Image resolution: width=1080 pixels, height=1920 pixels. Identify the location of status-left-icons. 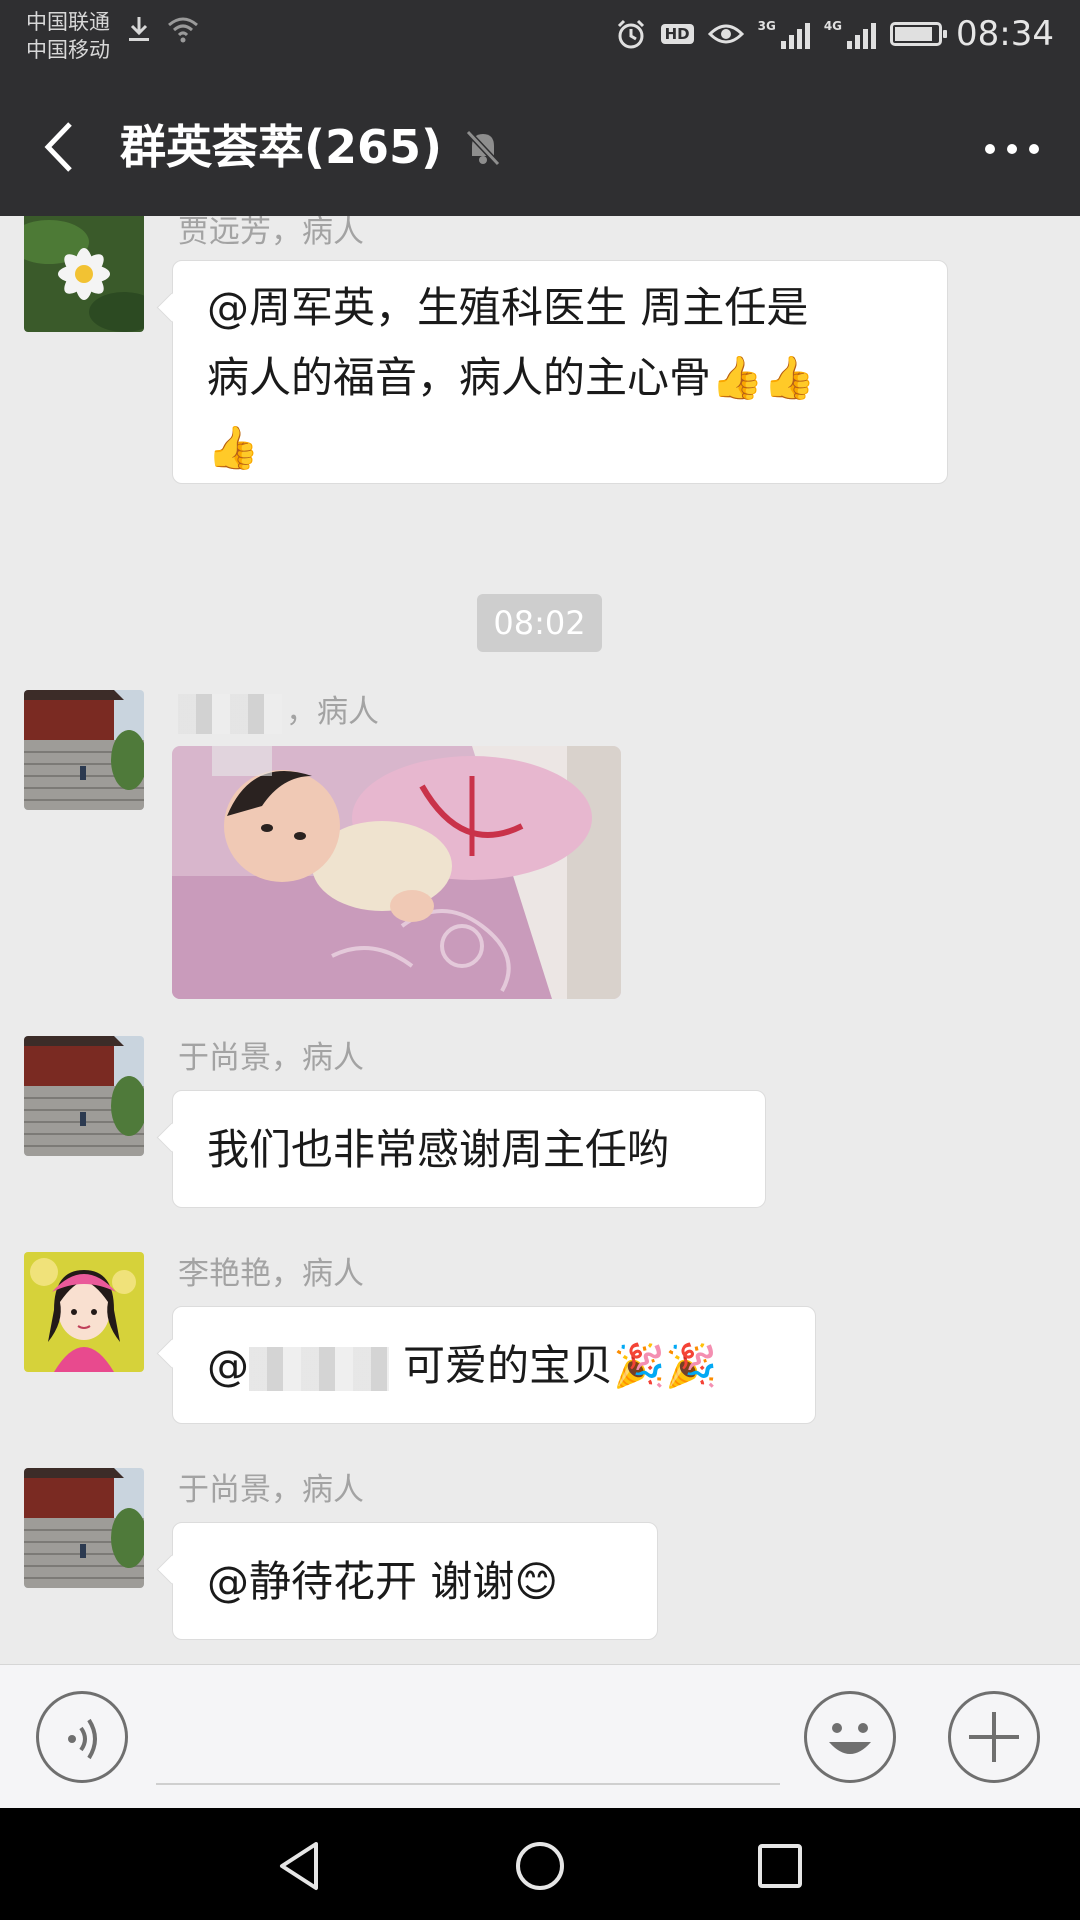
(162, 29).